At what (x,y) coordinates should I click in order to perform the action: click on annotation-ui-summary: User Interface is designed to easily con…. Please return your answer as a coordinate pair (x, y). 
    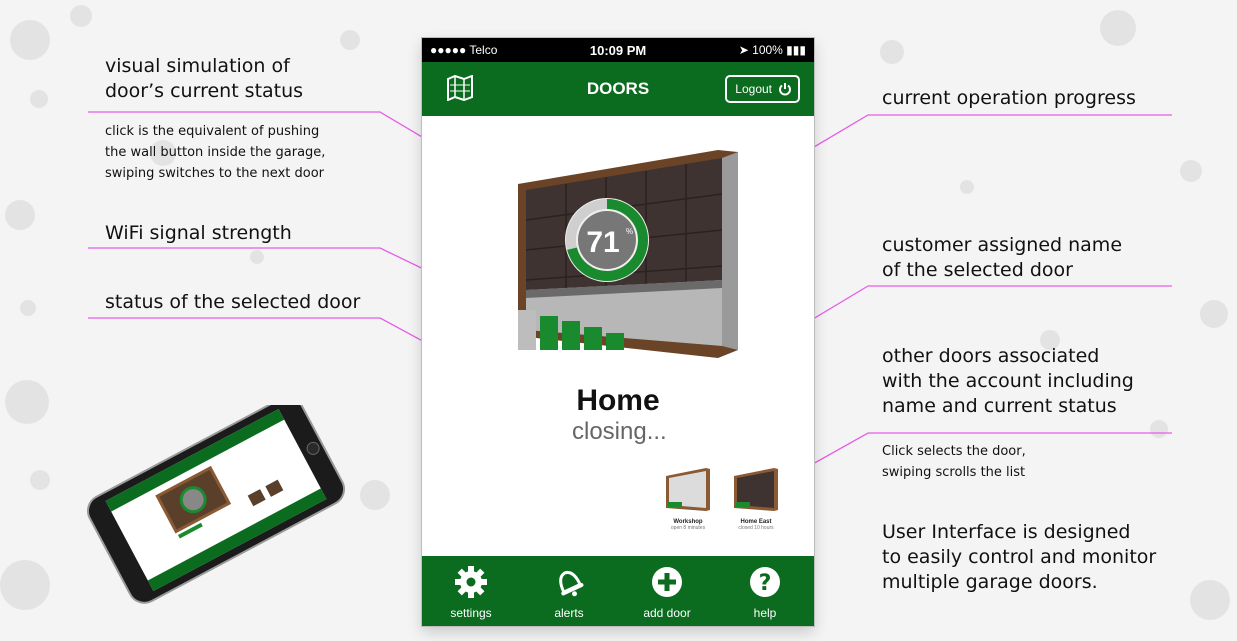
    Looking at the image, I should click on (1019, 557).